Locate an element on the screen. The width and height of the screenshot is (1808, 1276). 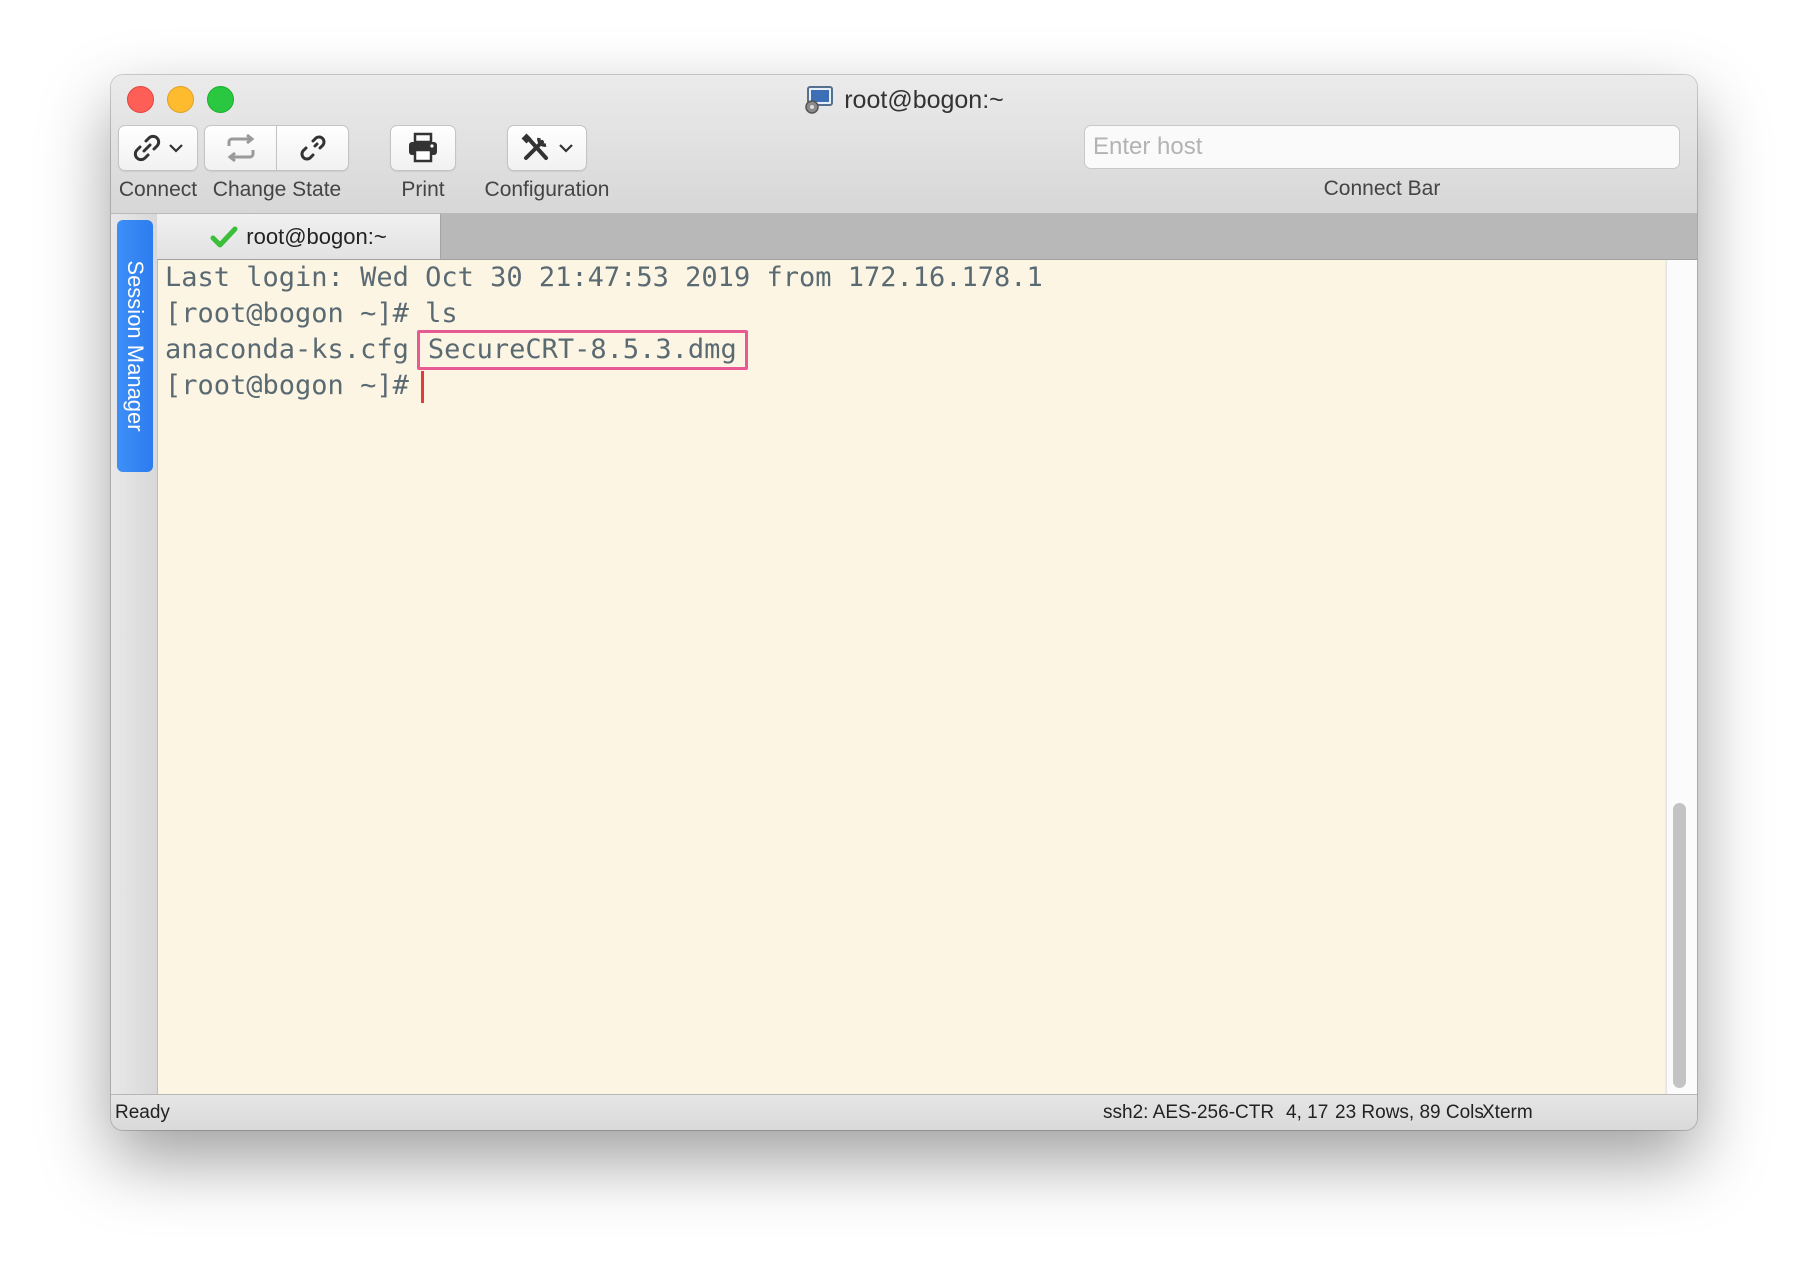
disconnect-button is located at coordinates (312, 148).